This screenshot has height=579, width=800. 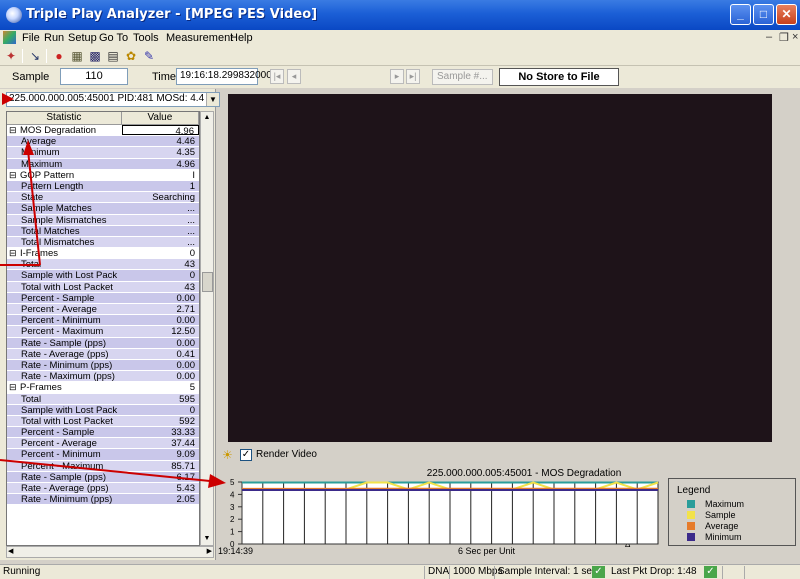 I want to click on scroll-right-icon: ▶, so click(x=209, y=551).